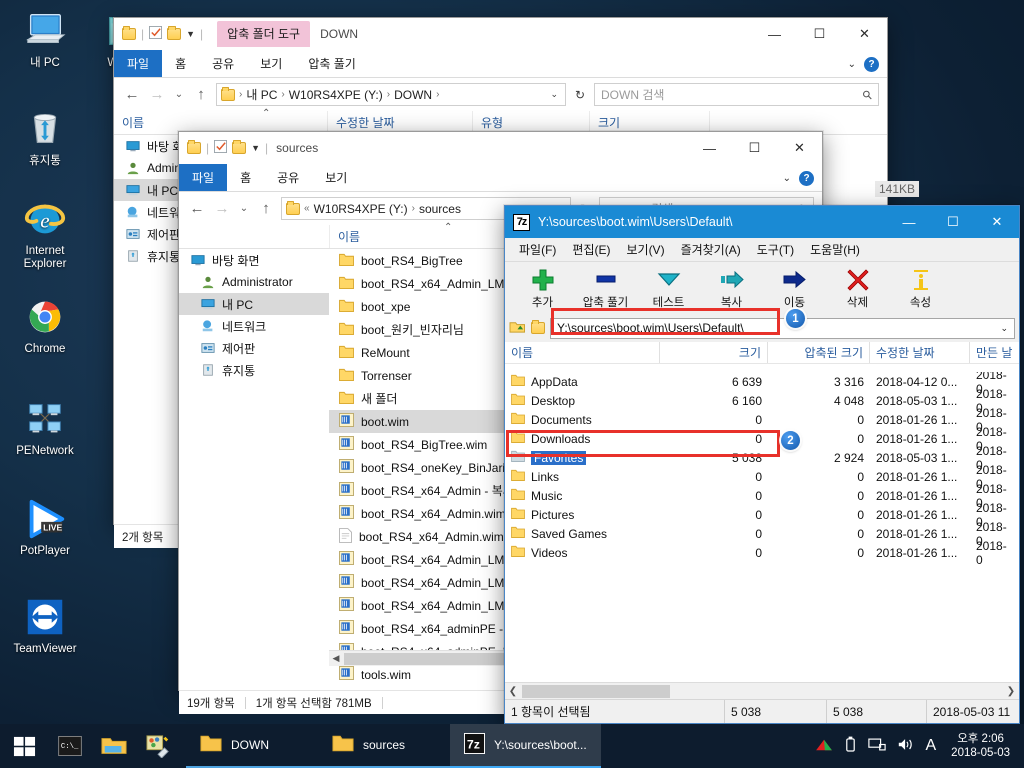 The image size is (1024, 768). I want to click on toolbar-move-button: 이동, so click(794, 288).